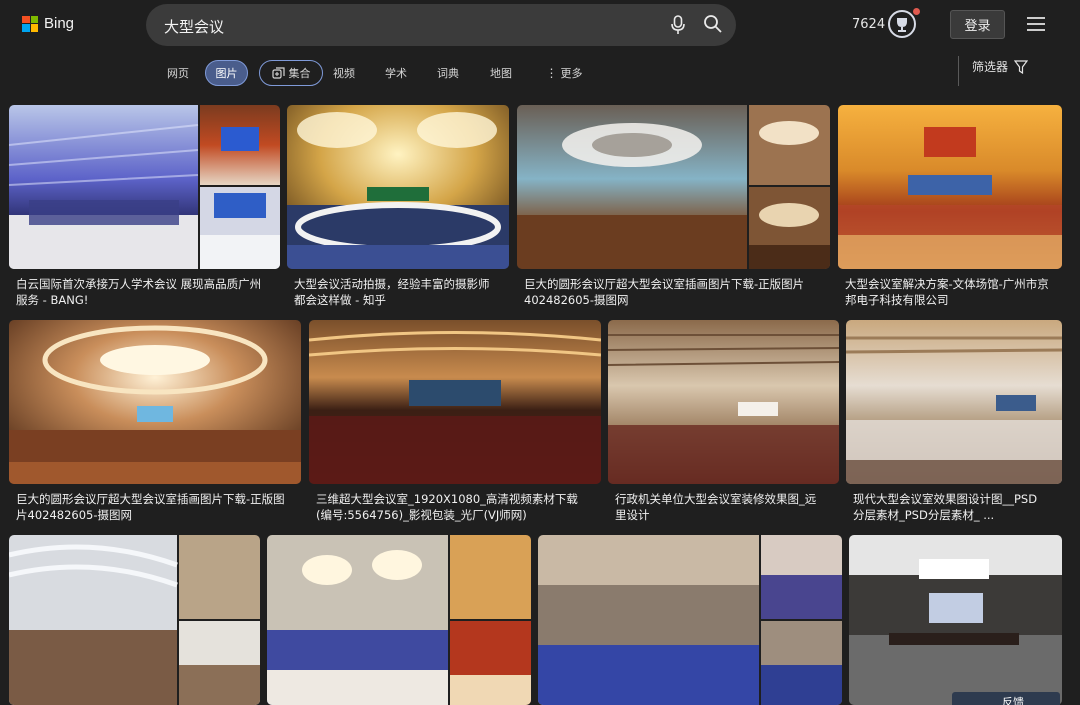 The image size is (1080, 705). What do you see at coordinates (401, 300) in the screenshot?
I see `image-caption-line: 都会这样做 - 知乎` at bounding box center [401, 300].